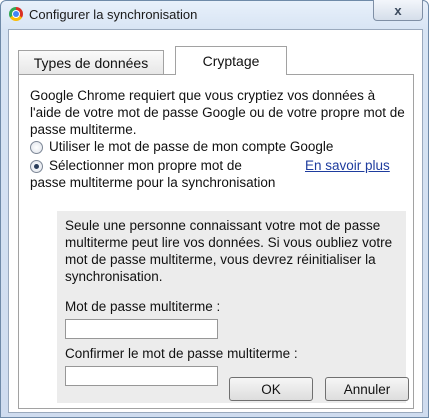 Image resolution: width=429 pixels, height=418 pixels. Describe the element at coordinates (113, 14) in the screenshot. I see `window-title: Configurer la synchronisation` at that location.